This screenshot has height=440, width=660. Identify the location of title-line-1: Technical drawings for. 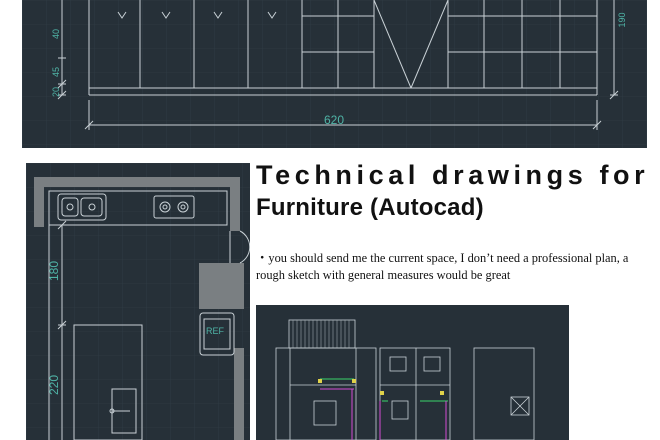
(453, 175).